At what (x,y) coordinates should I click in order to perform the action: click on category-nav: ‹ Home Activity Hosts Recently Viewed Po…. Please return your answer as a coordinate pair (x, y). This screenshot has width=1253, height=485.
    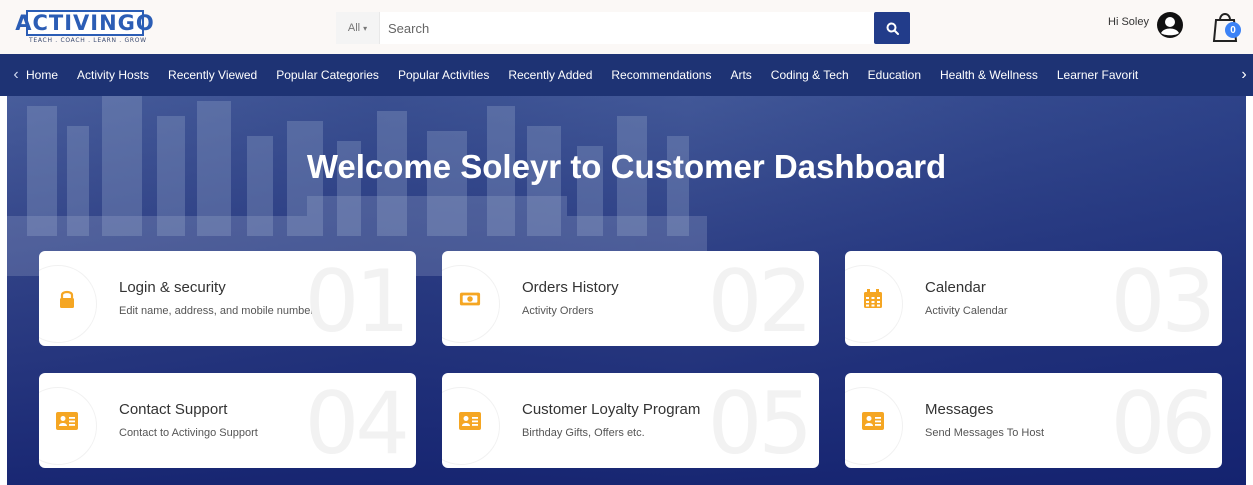
    Looking at the image, I should click on (626, 75).